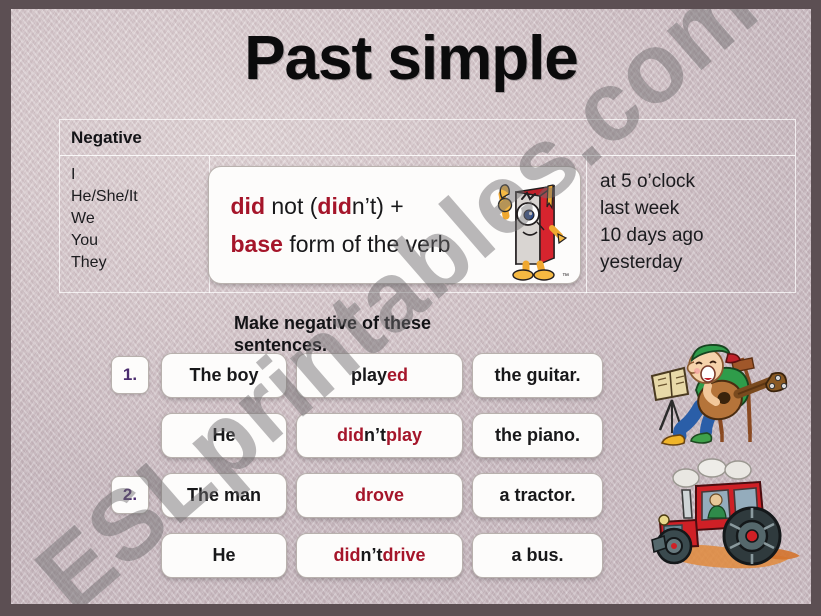  I want to click on page-title: Past simple, so click(411, 58).